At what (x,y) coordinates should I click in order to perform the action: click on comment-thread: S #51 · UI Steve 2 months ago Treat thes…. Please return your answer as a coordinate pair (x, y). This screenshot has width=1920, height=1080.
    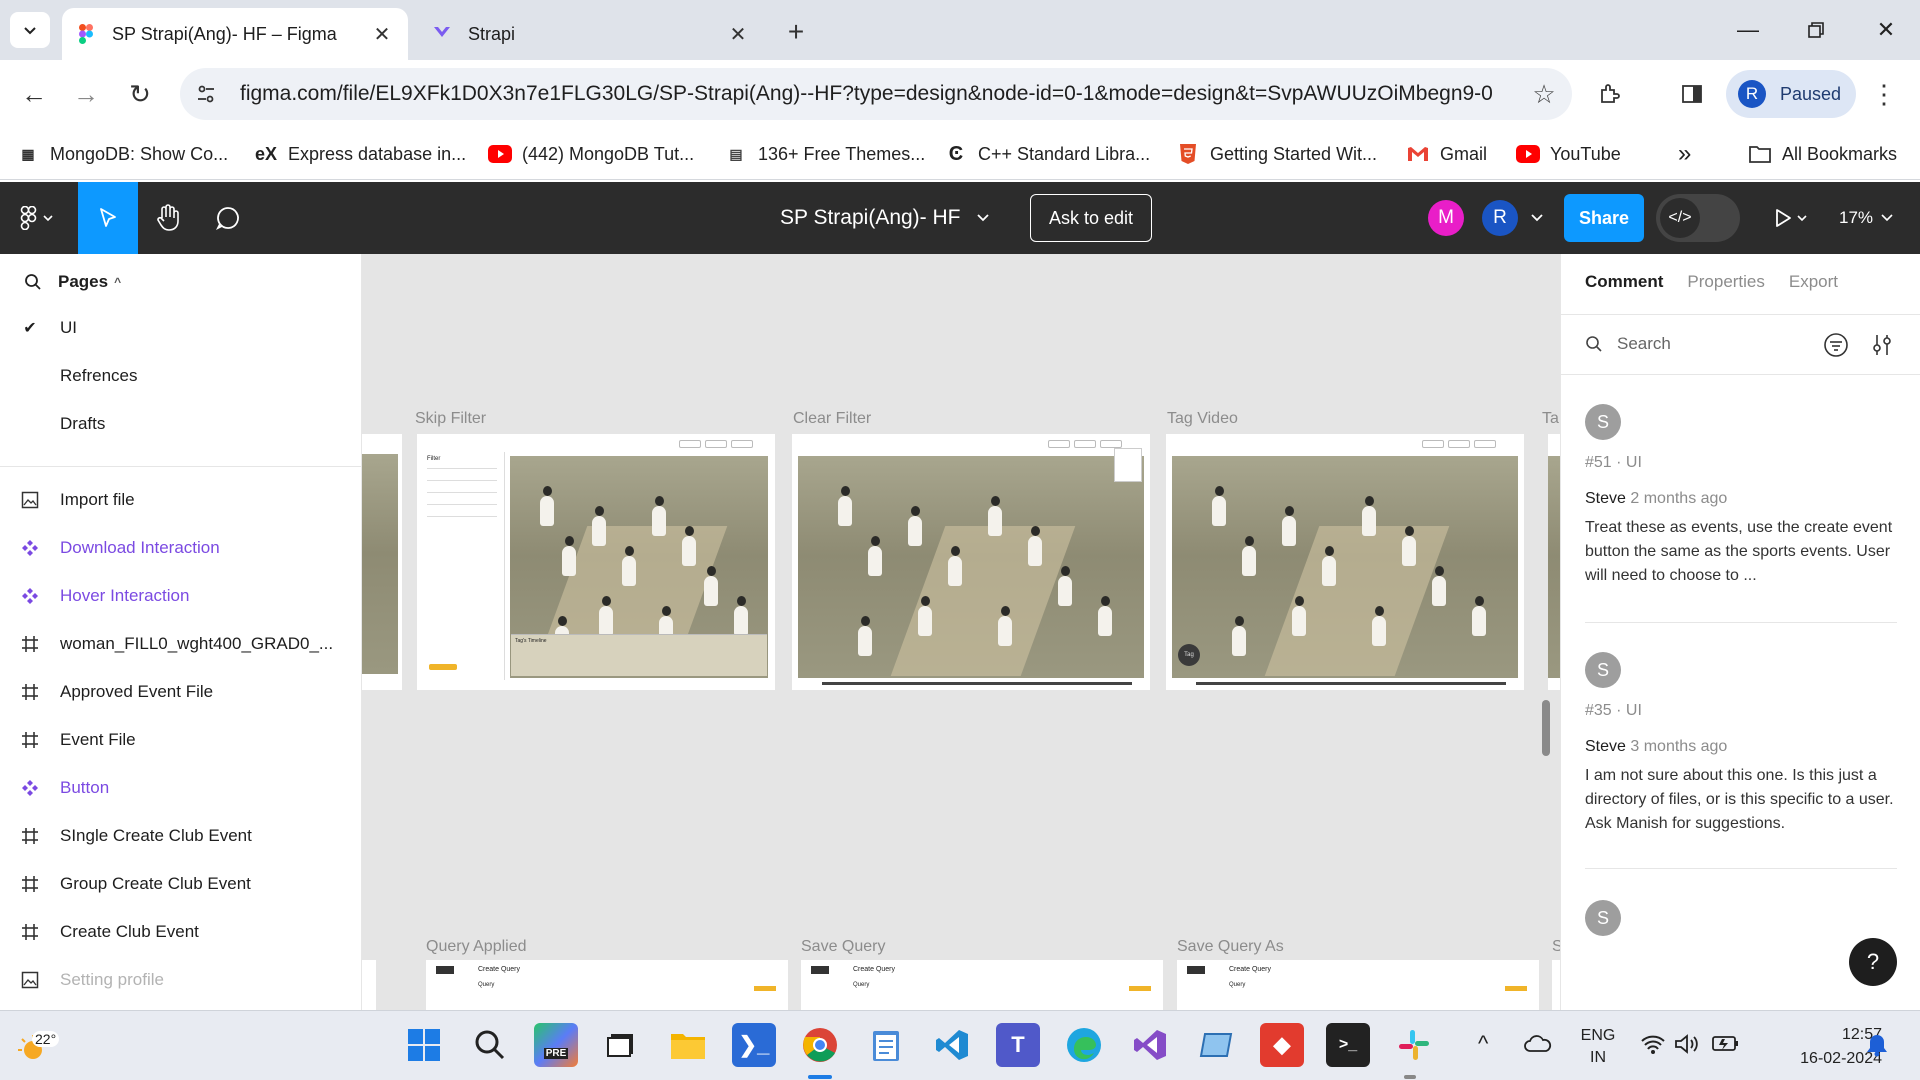
    Looking at the image, I should click on (1743, 496).